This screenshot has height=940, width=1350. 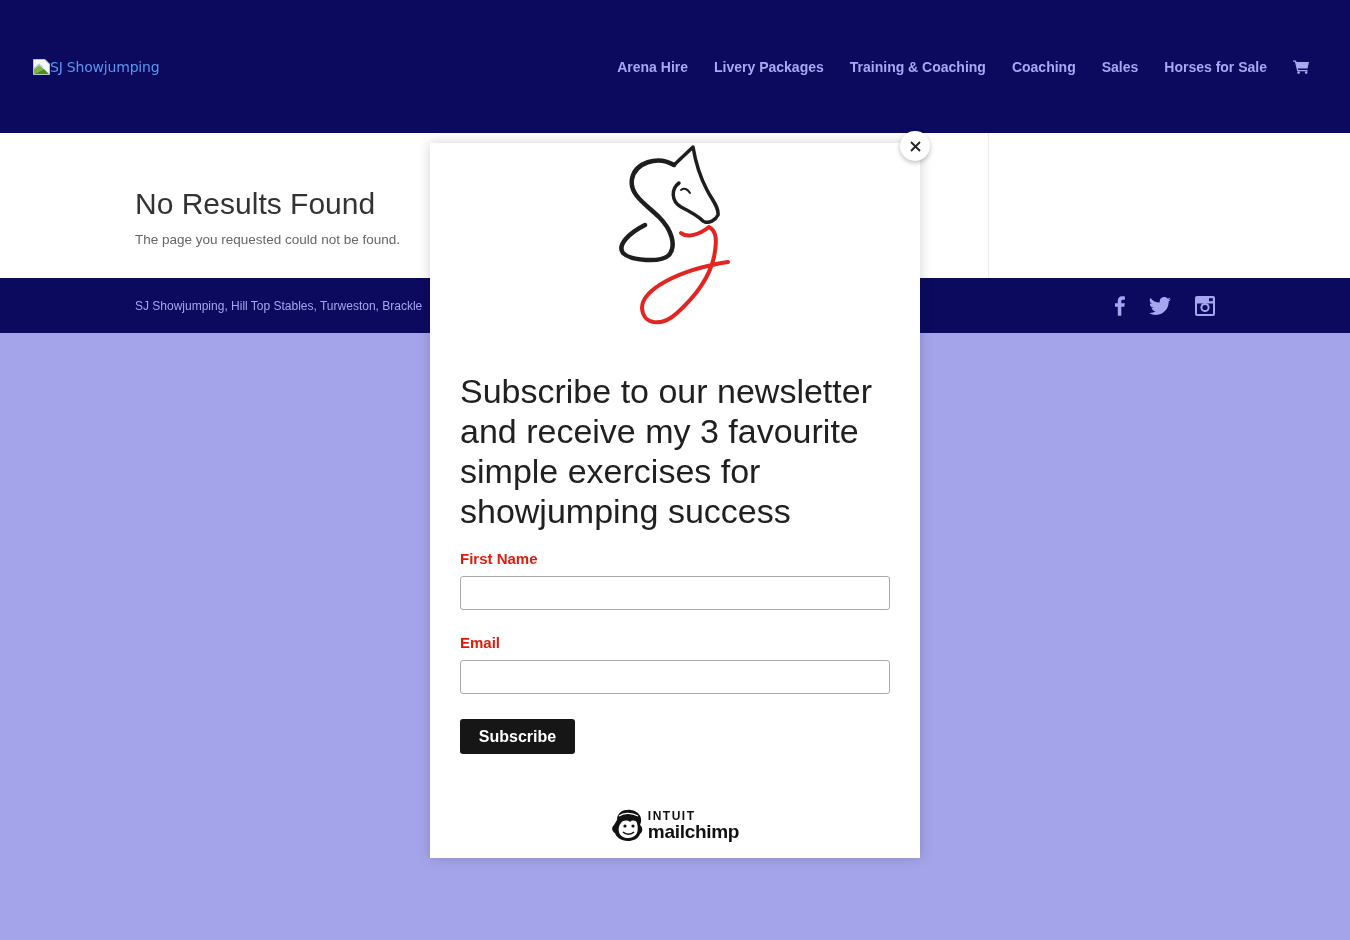 What do you see at coordinates (672, 815) in the screenshot?
I see `brand-caption: INTUIT` at bounding box center [672, 815].